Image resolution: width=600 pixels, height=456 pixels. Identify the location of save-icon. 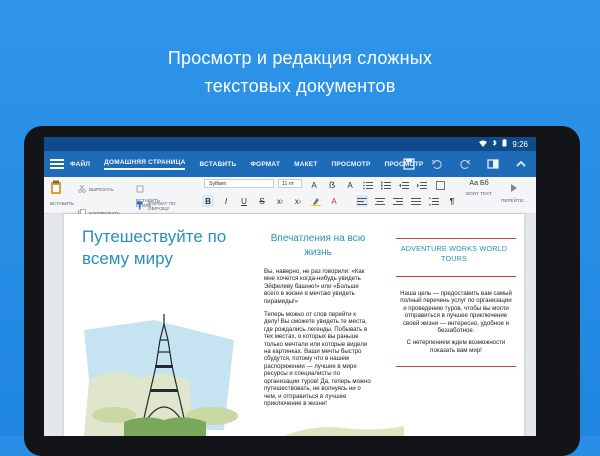
(409, 164).